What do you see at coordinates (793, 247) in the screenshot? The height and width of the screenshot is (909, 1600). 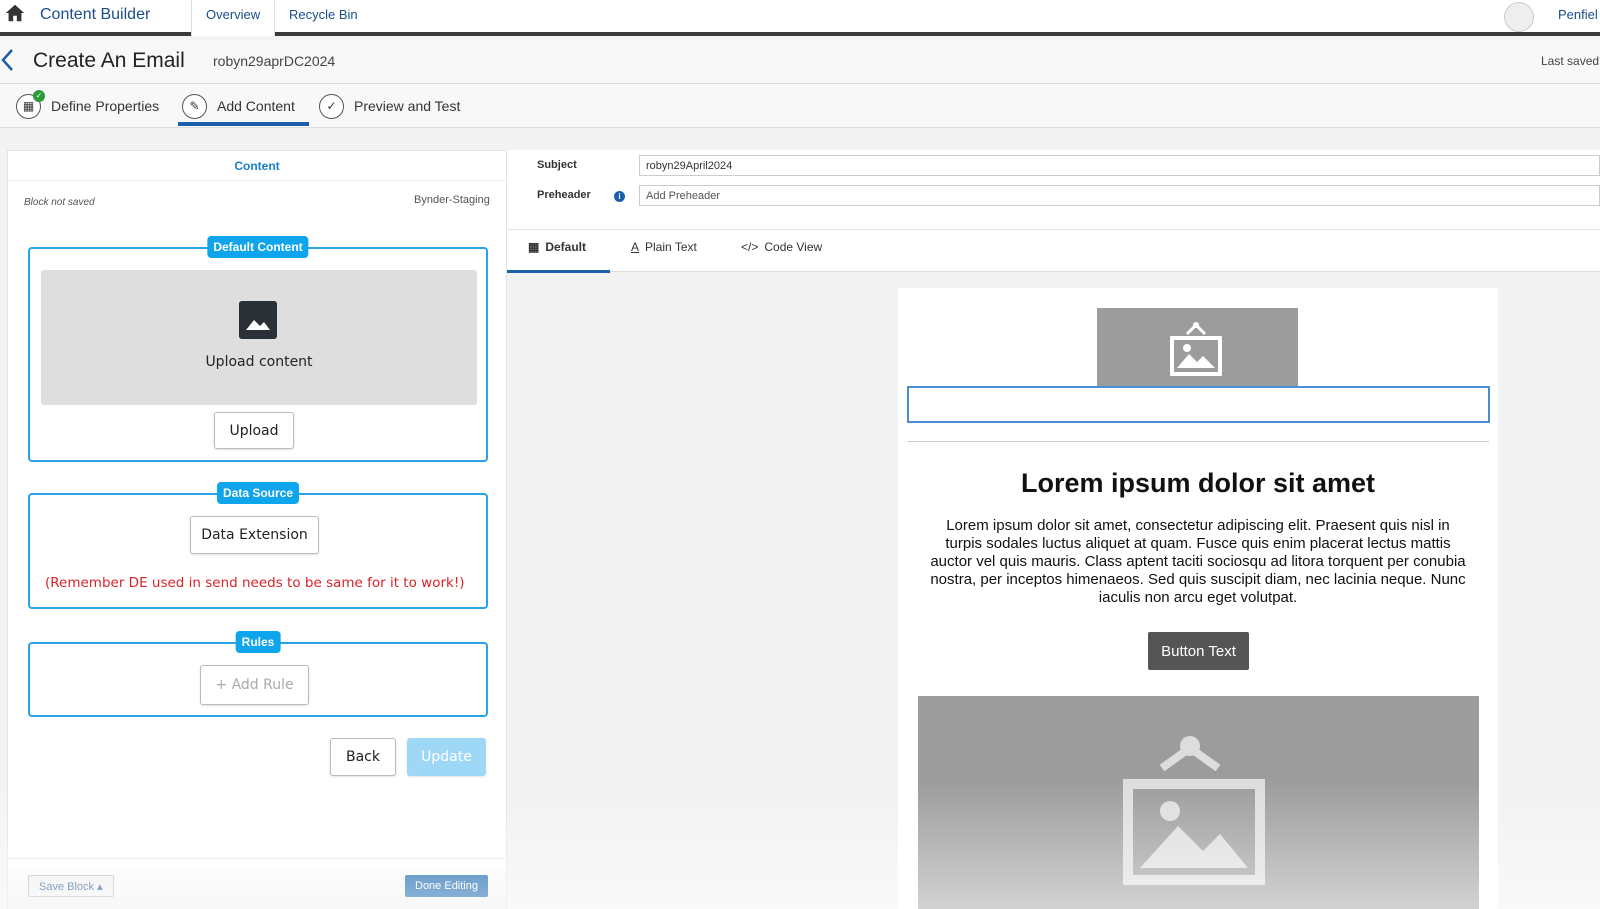 I see `tab-label: Code View` at bounding box center [793, 247].